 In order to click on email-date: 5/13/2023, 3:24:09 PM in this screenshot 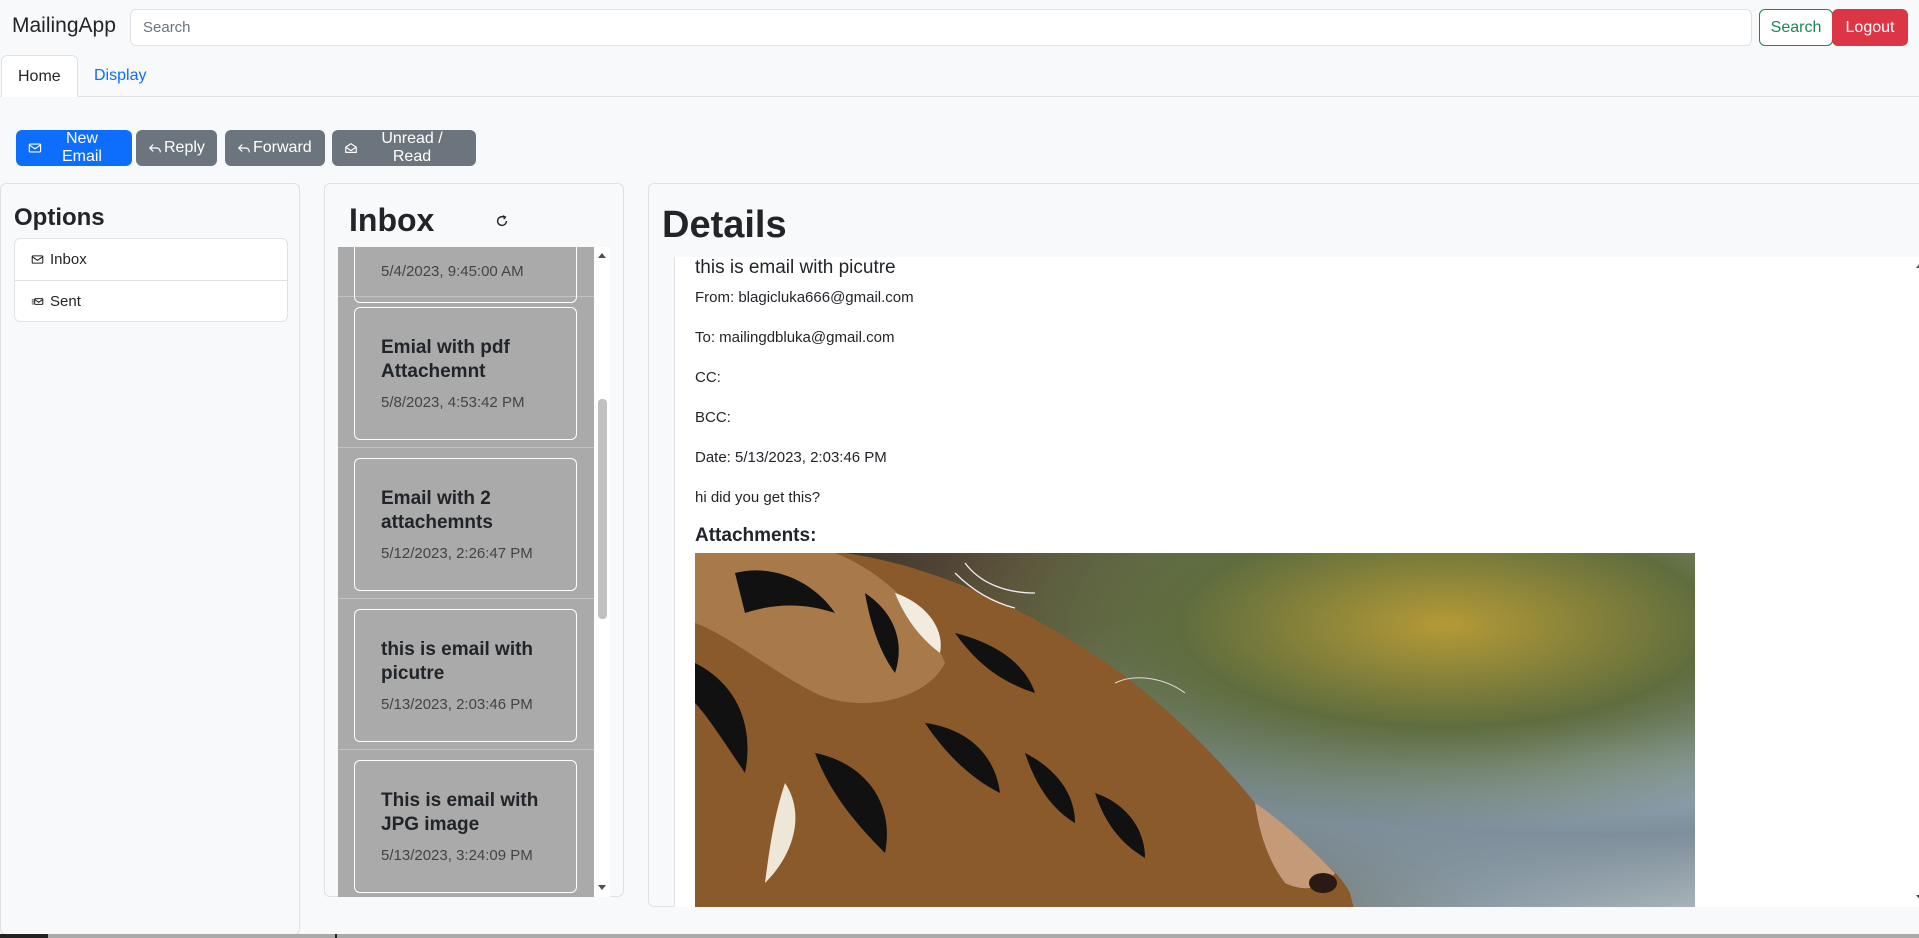, I will do `click(457, 855)`.